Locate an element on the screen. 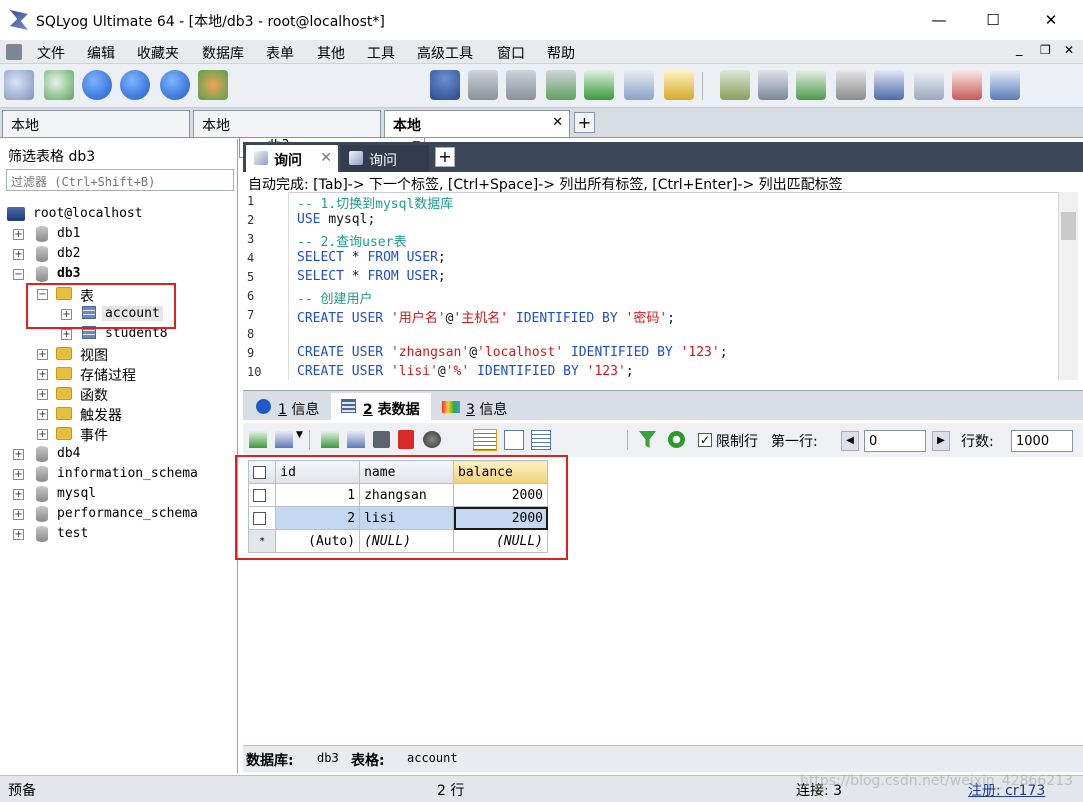 The width and height of the screenshot is (1083, 802). editor-scrollbar is located at coordinates (1068, 286).